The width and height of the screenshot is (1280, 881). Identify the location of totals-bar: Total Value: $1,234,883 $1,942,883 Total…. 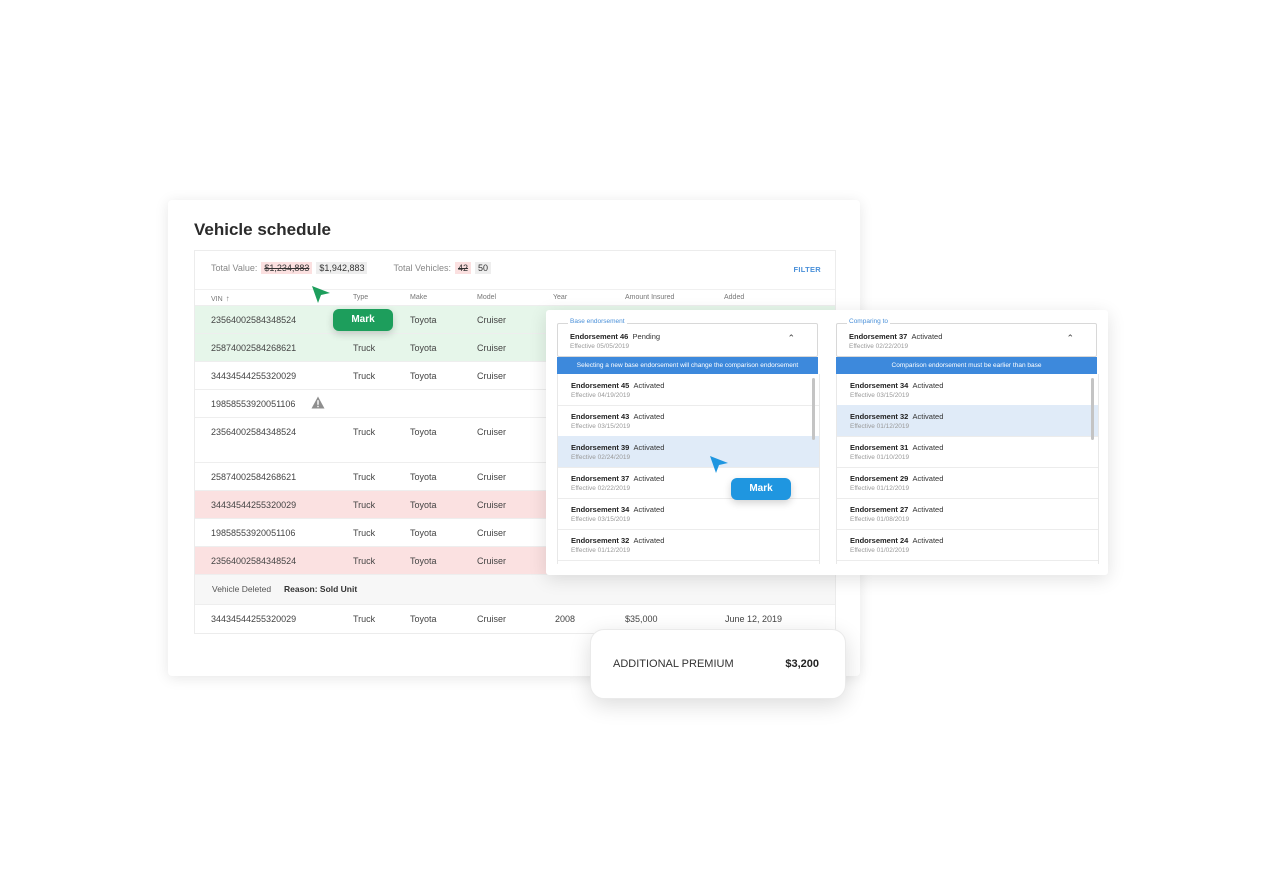
(353, 268).